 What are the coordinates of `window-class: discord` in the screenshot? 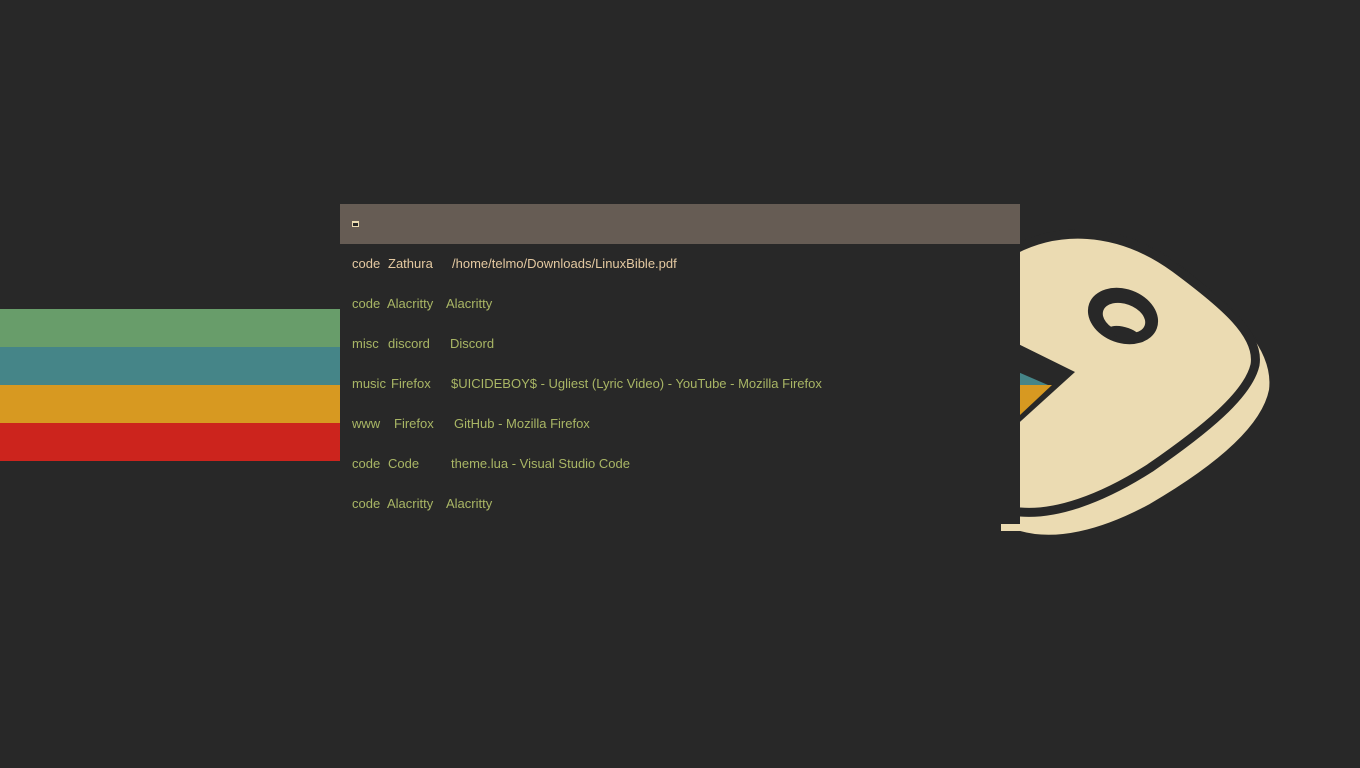 It's located at (409, 343).